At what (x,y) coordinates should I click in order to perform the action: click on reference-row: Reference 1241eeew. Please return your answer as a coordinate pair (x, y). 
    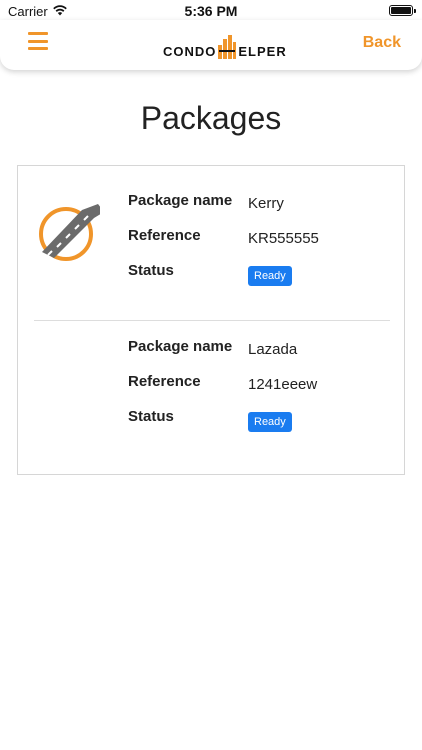
    Looking at the image, I should click on (263, 385).